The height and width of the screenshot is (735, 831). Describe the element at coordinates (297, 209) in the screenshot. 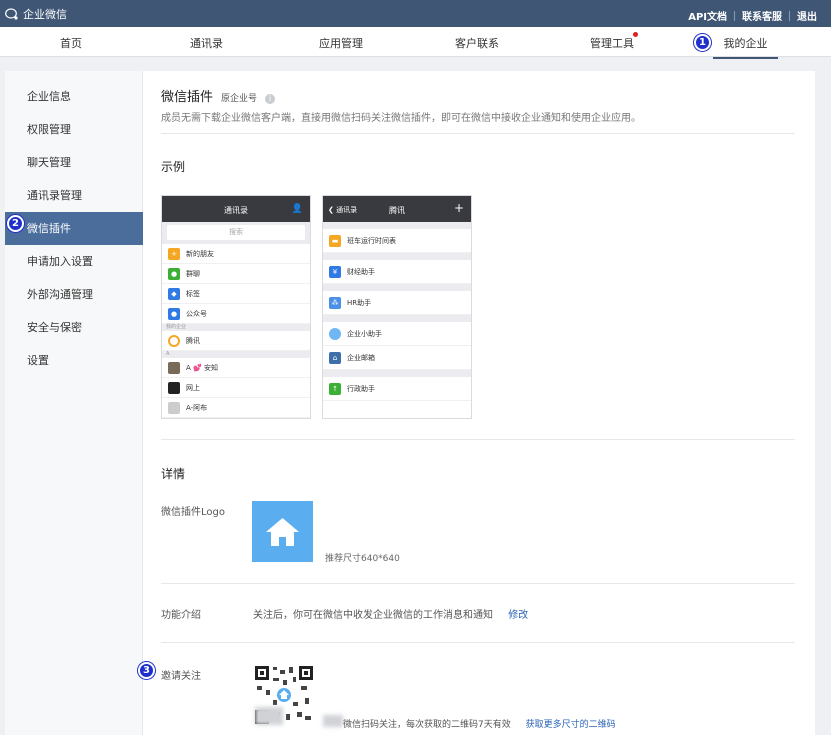

I see `add-contact-icon: 👤` at that location.